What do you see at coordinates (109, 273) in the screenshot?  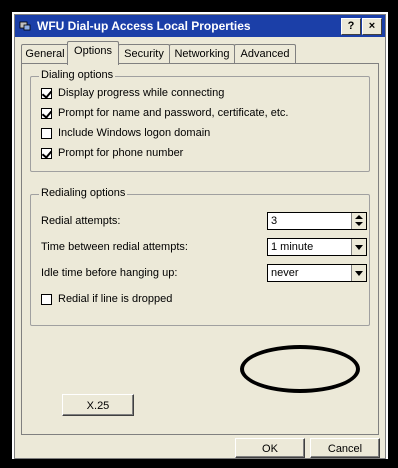 I see `idle-time-label: Idle time before hanging up:` at bounding box center [109, 273].